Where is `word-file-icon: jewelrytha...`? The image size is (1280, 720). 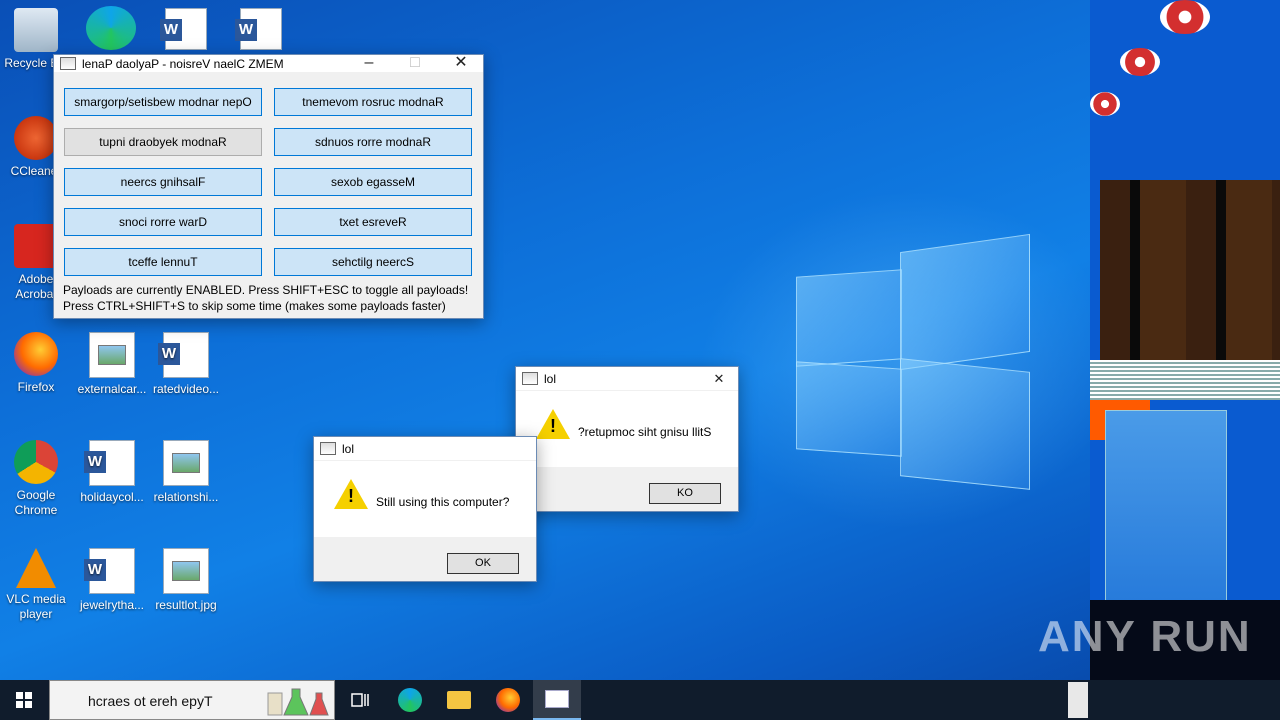 word-file-icon: jewelrytha... is located at coordinates (112, 580).